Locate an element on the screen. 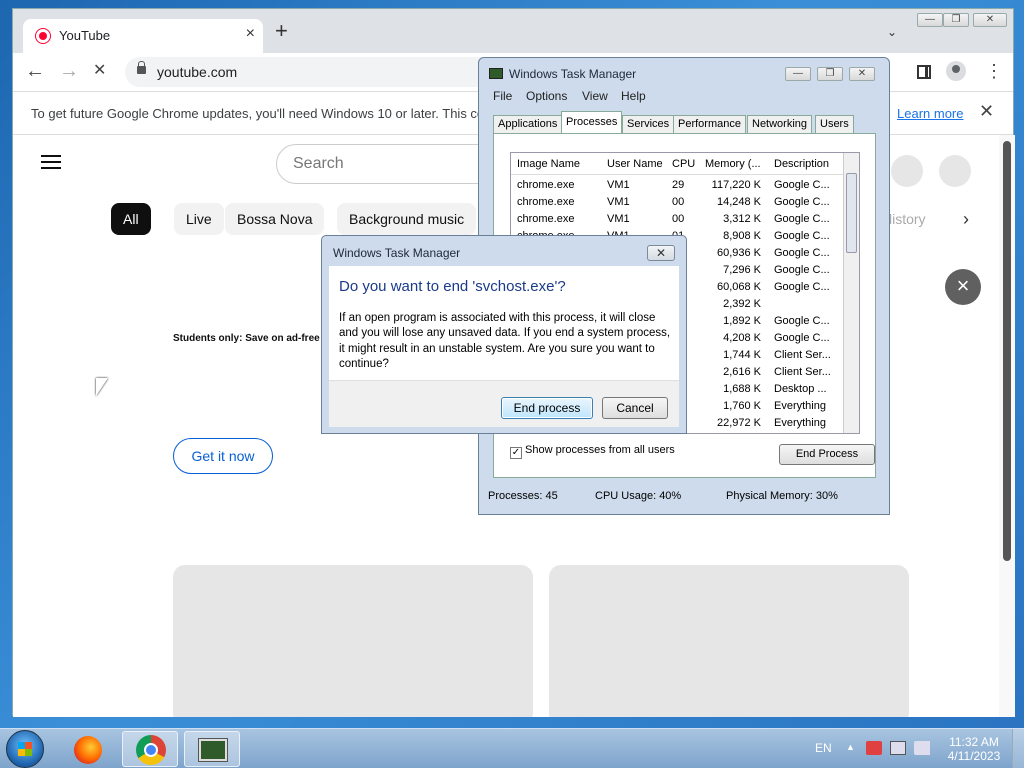  chip-bossa-nova: Bossa Nova is located at coordinates (275, 219).